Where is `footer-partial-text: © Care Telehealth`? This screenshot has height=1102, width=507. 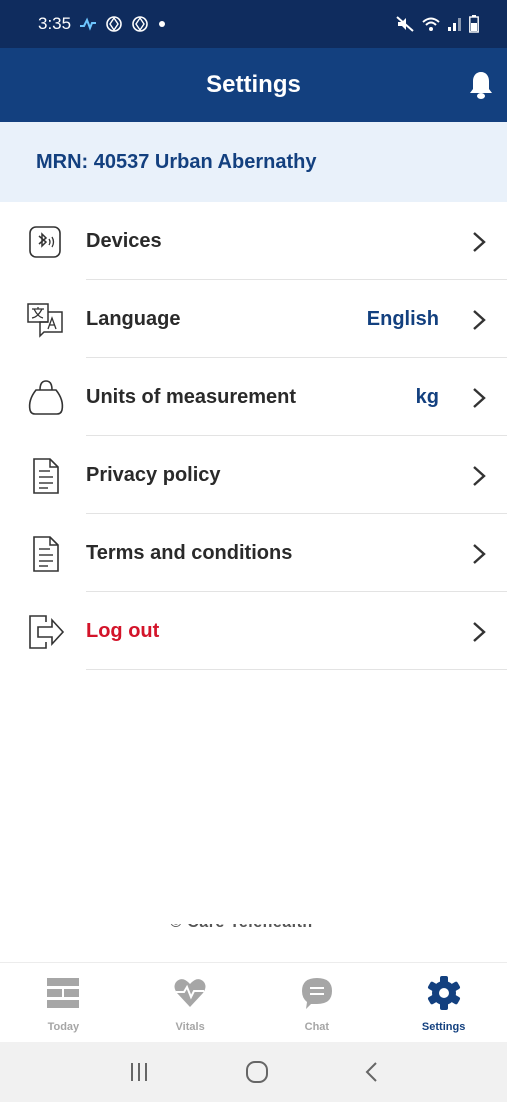
footer-partial-text: © Care Telehealth is located at coordinates (260, 931).